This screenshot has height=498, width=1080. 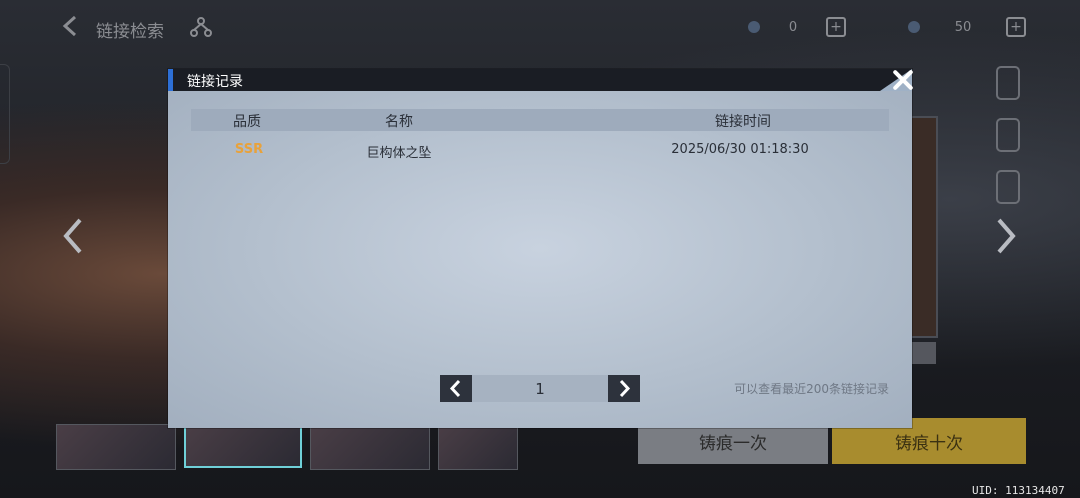 I want to click on next-page-button, so click(x=624, y=388).